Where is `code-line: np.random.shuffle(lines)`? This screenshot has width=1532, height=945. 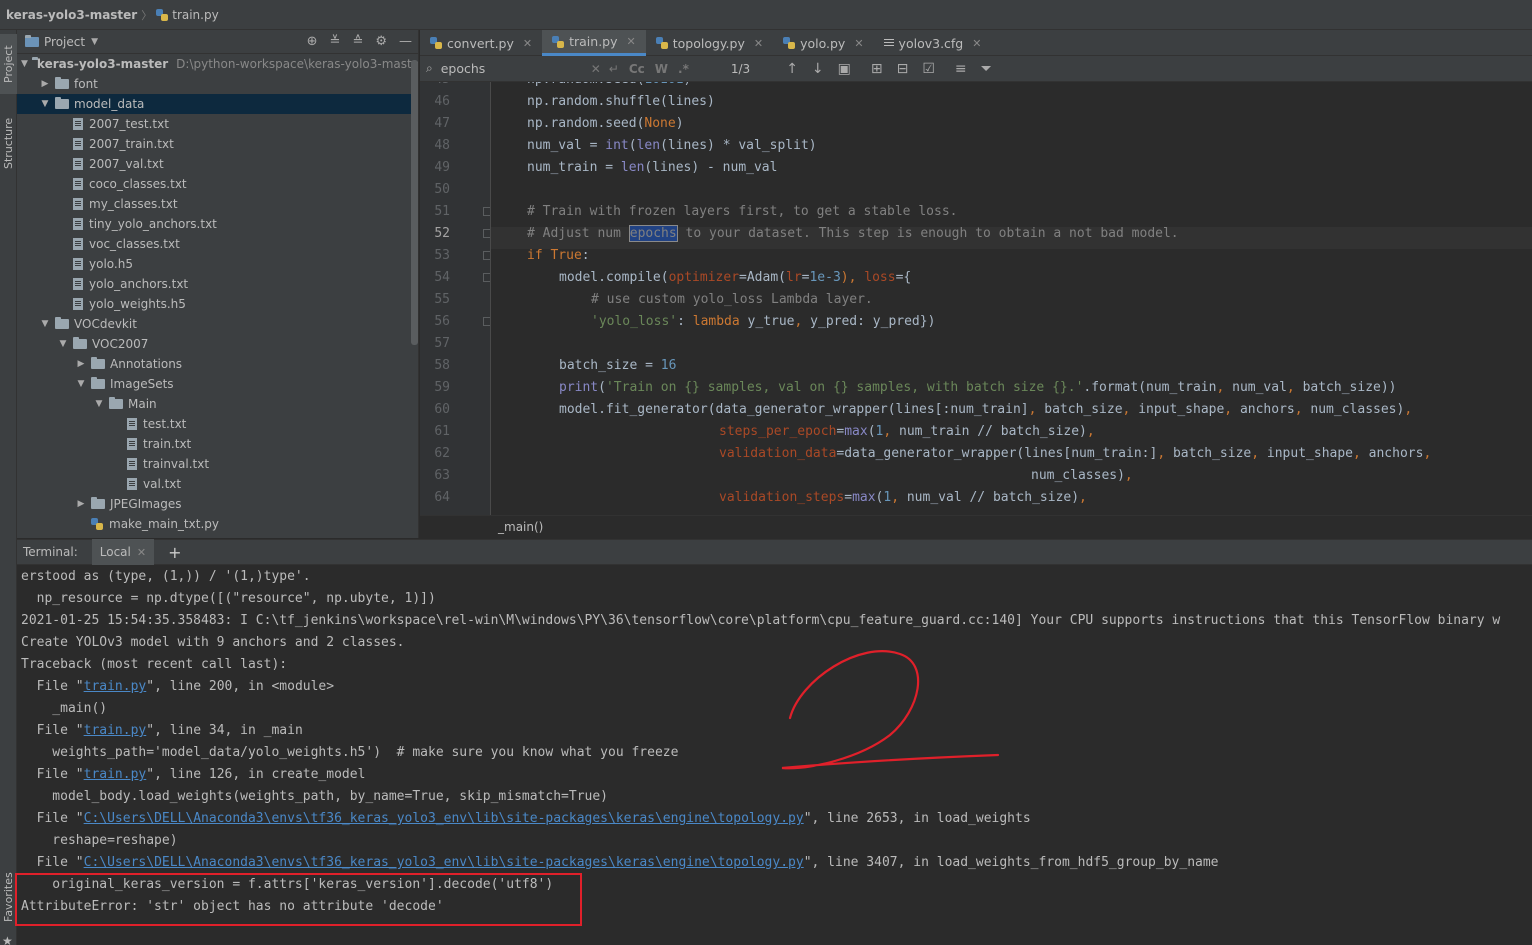 code-line: np.random.shuffle(lines) is located at coordinates (621, 102).